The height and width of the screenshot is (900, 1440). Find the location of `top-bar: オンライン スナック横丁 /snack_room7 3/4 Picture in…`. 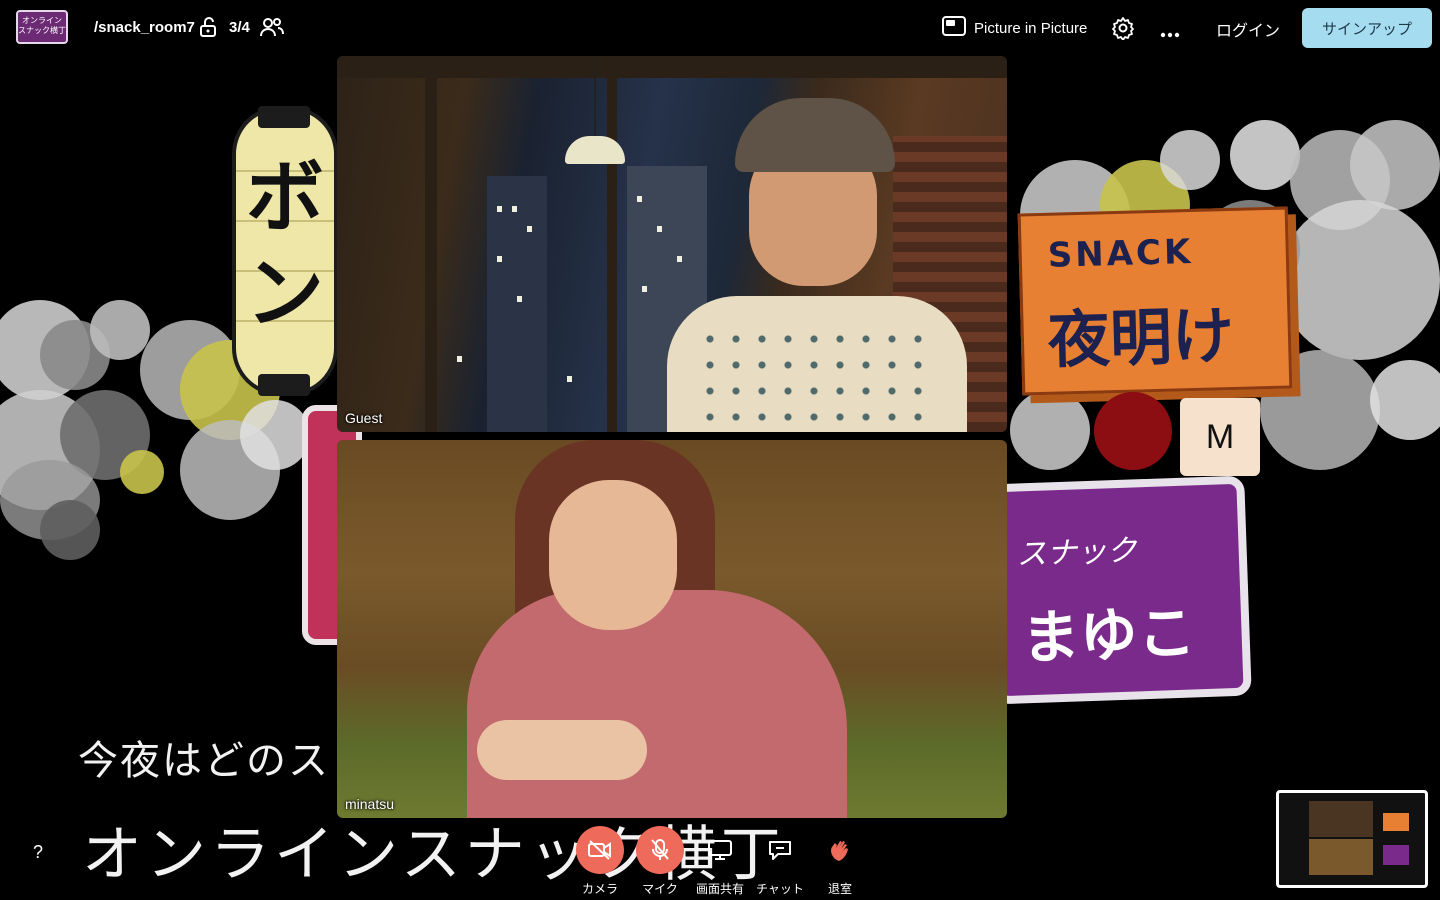

top-bar: オンライン スナック横丁 /snack_room7 3/4 Picture in… is located at coordinates (720, 28).